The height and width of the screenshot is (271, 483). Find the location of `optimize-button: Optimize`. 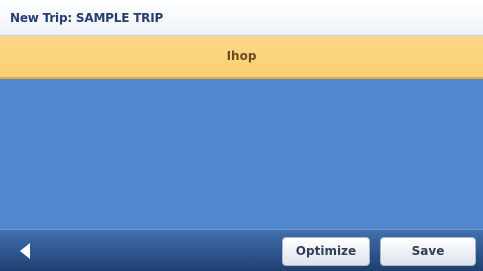

optimize-button: Optimize is located at coordinates (326, 251).